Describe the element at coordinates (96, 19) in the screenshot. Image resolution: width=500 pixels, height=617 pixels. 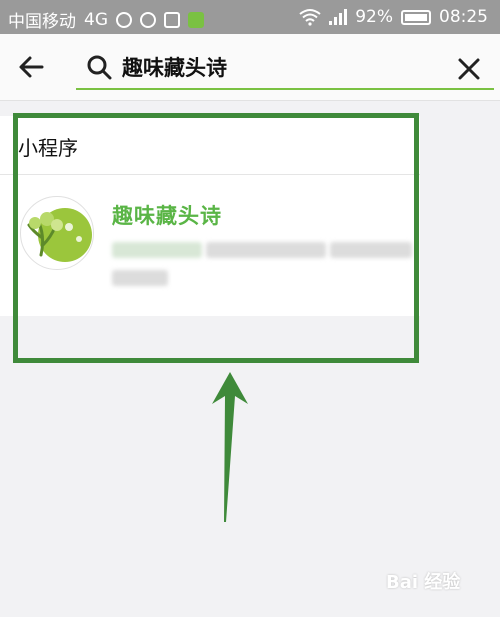
I see `network-label: 4G` at that location.